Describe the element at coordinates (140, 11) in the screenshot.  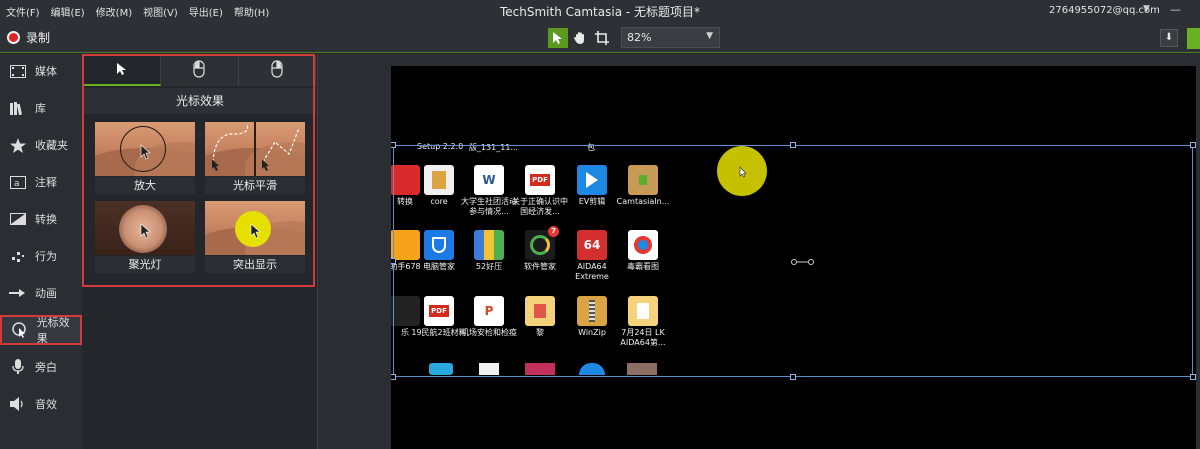
I see `menu-list: 文件(F) 编辑(E) 修改(M) 视图(V) 导出(E) 帮助(H)` at that location.